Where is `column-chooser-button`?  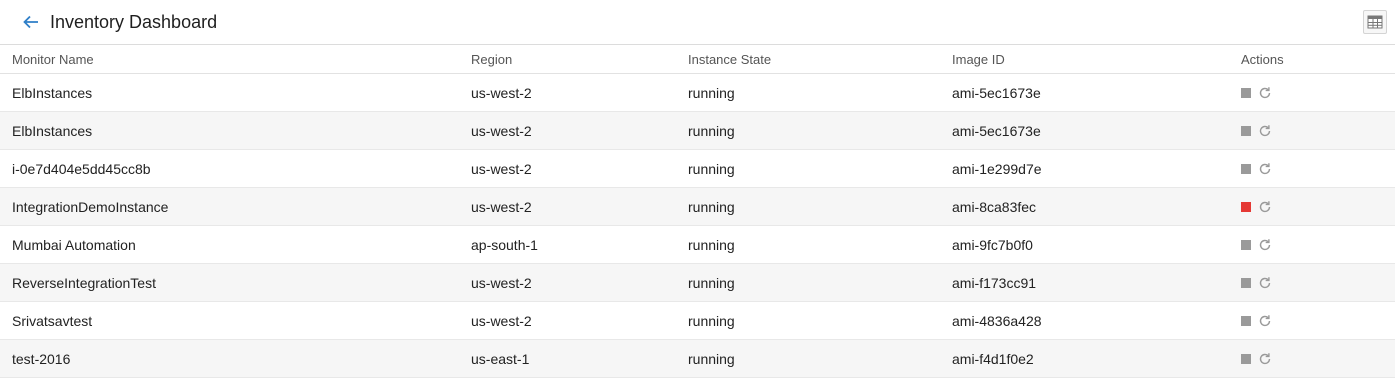 column-chooser-button is located at coordinates (1375, 22).